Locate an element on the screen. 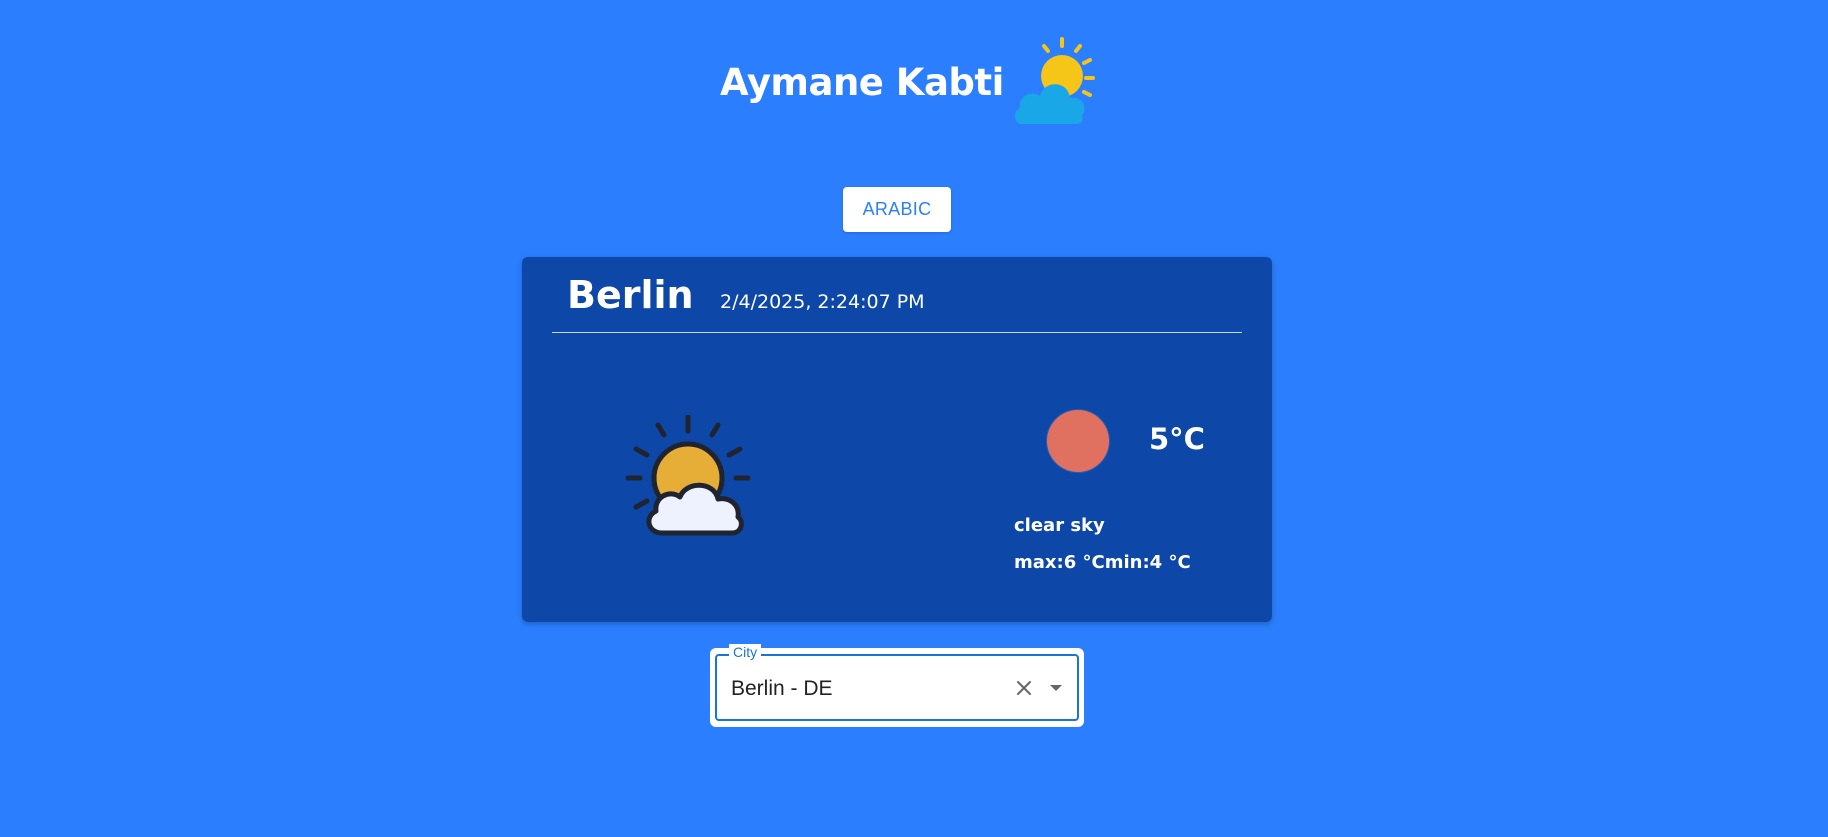 This screenshot has width=1828, height=837. city-select-label: City is located at coordinates (745, 652).